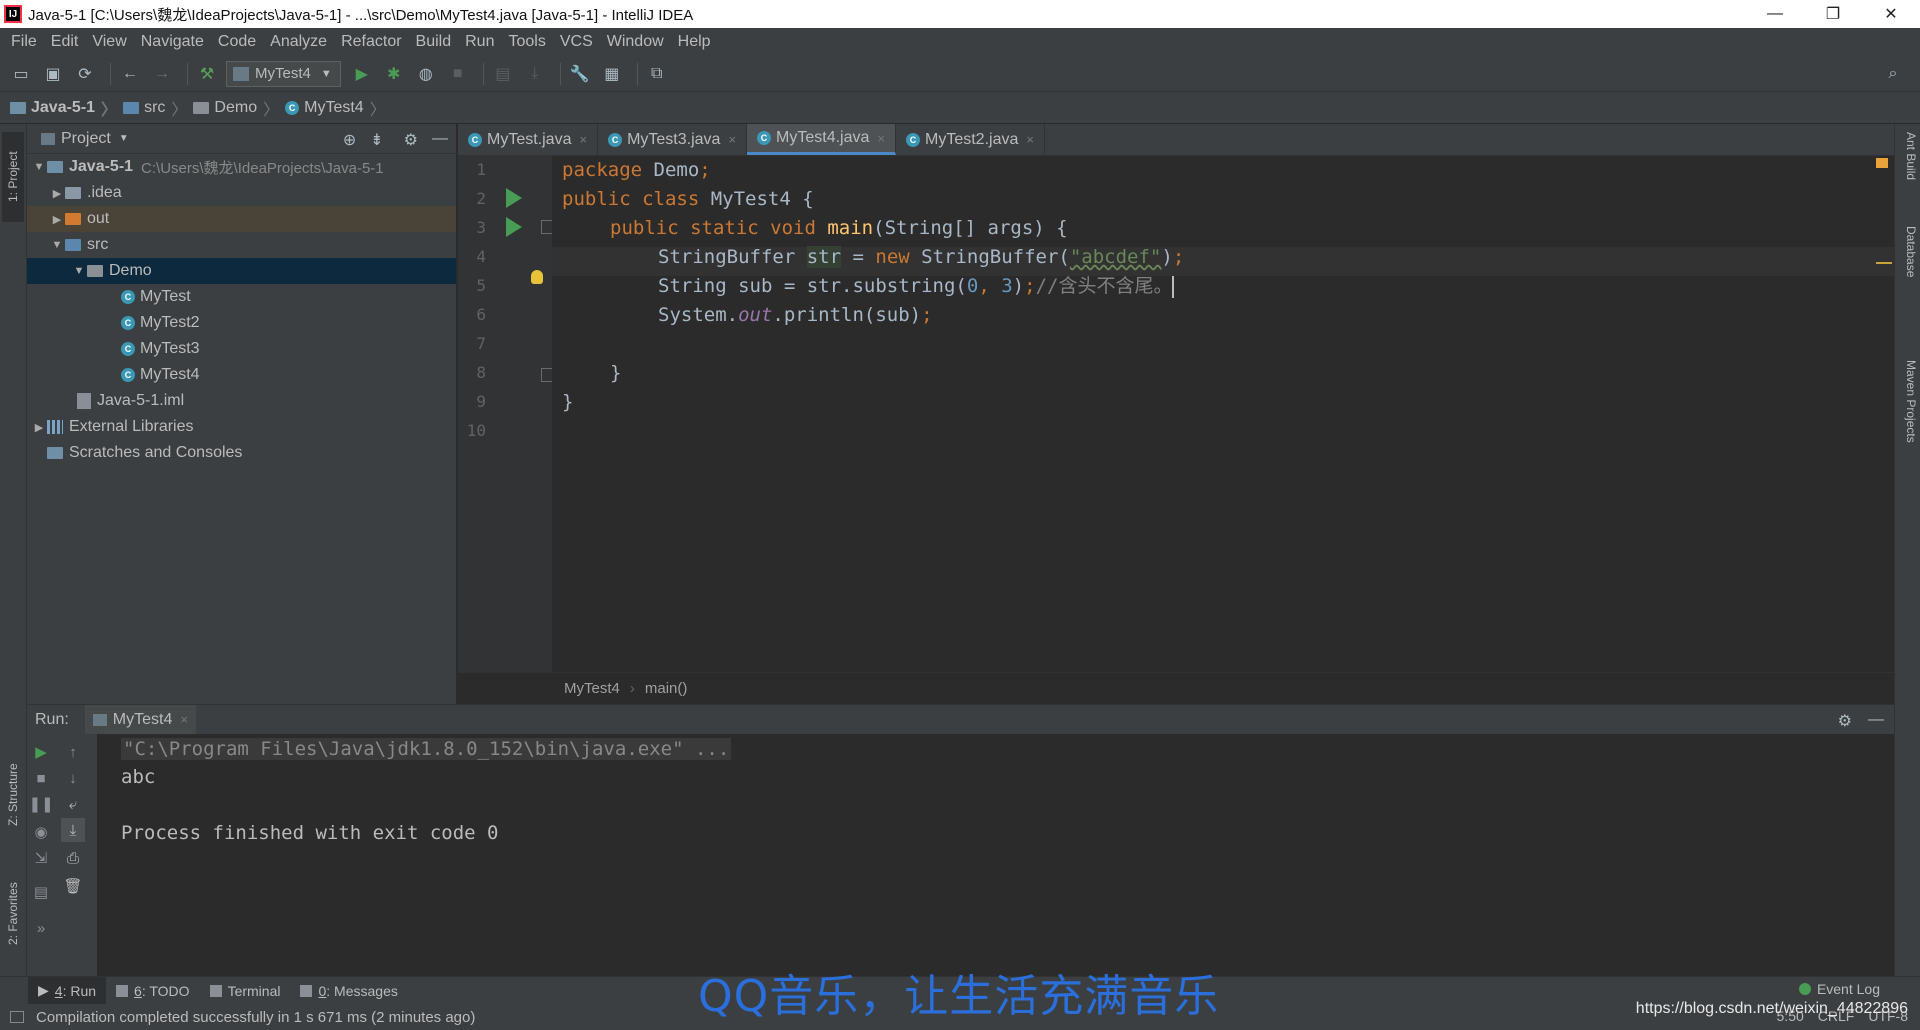 The image size is (1920, 1030). What do you see at coordinates (73, 752) in the screenshot?
I see `up-arrow-icon: ↑` at bounding box center [73, 752].